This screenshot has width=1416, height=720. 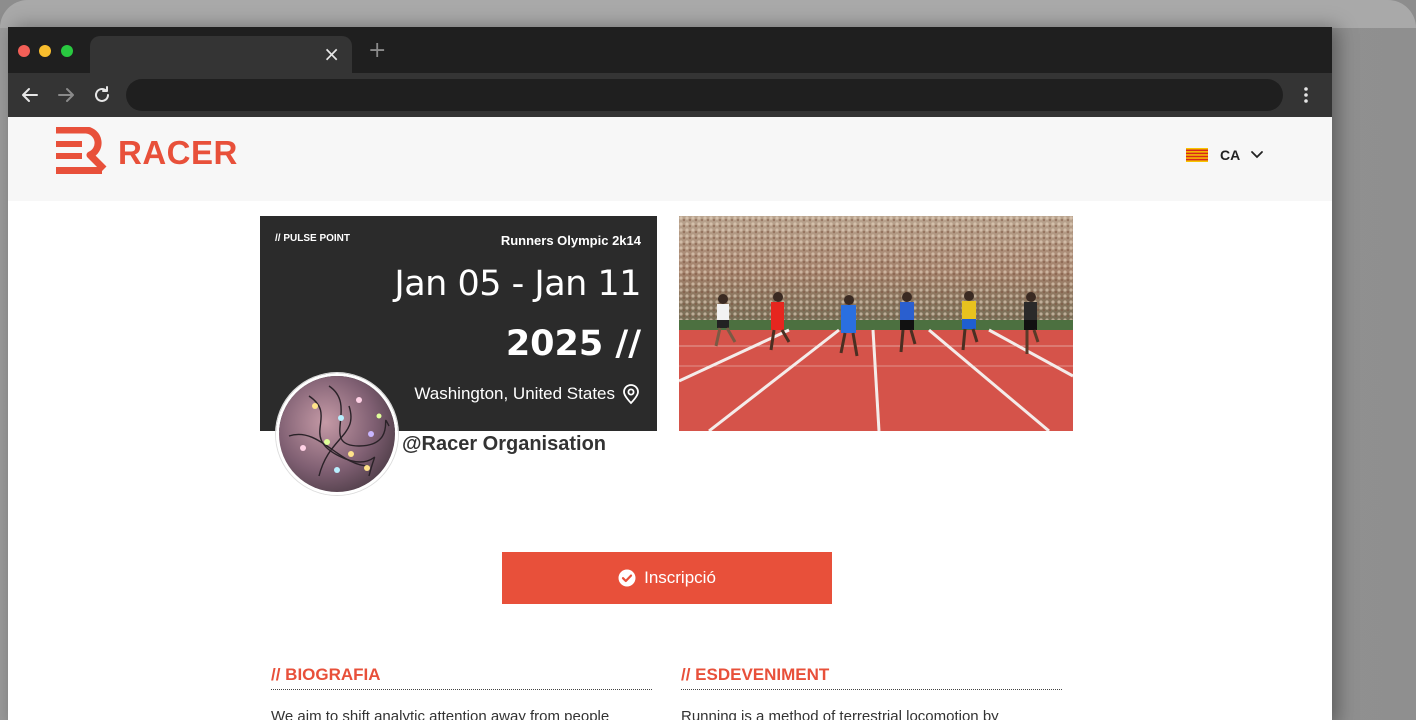 I want to click on register-button: Inscripció, so click(x=667, y=578).